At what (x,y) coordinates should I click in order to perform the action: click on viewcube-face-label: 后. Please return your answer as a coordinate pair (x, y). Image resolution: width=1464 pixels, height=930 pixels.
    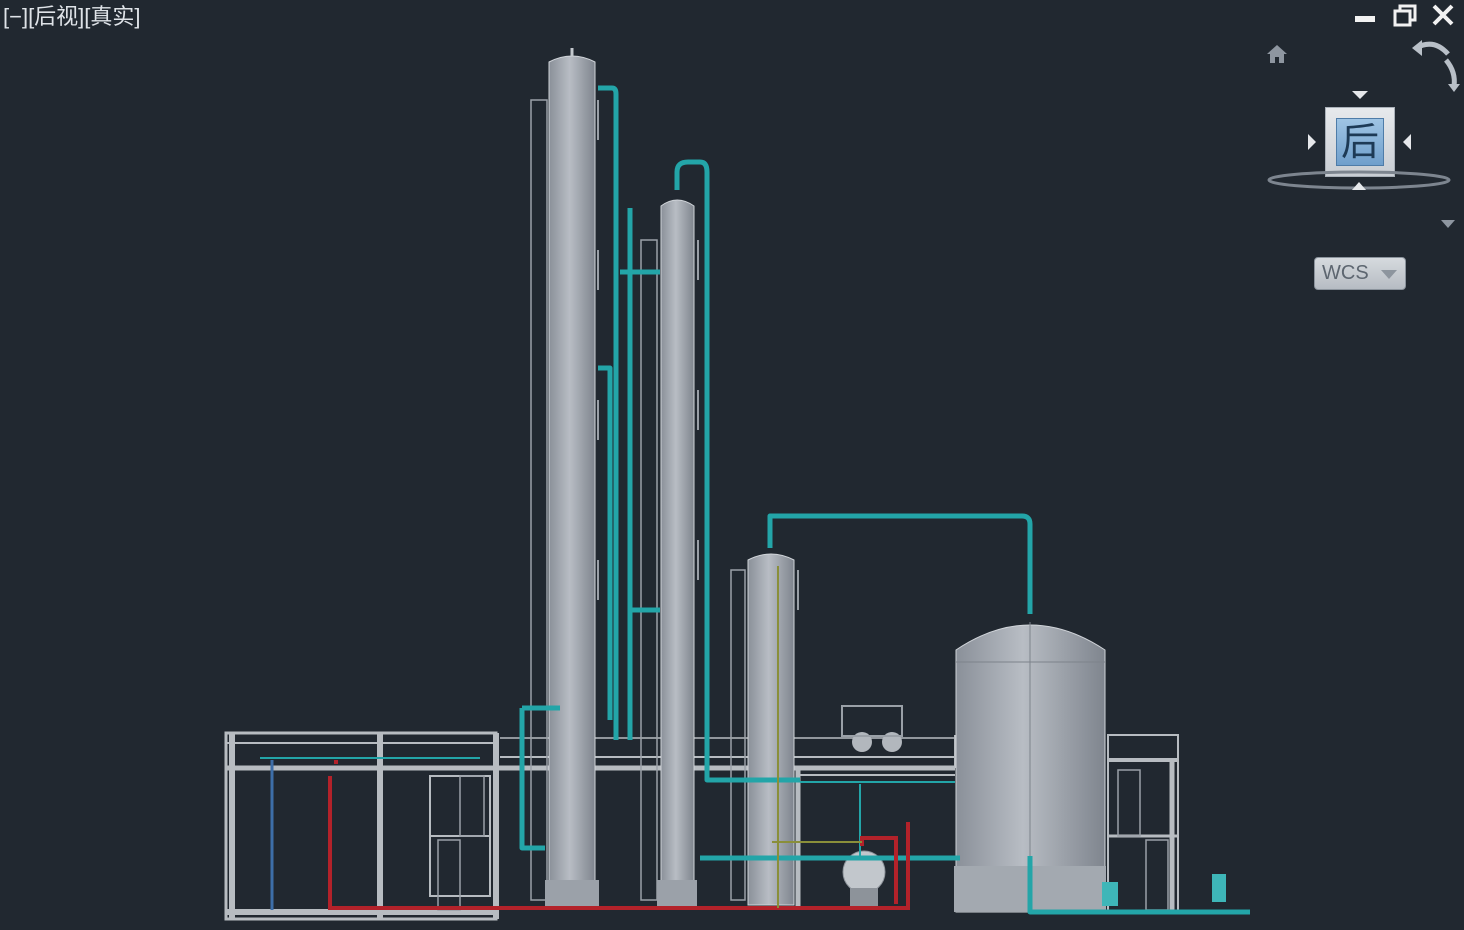
    Looking at the image, I should click on (1360, 142).